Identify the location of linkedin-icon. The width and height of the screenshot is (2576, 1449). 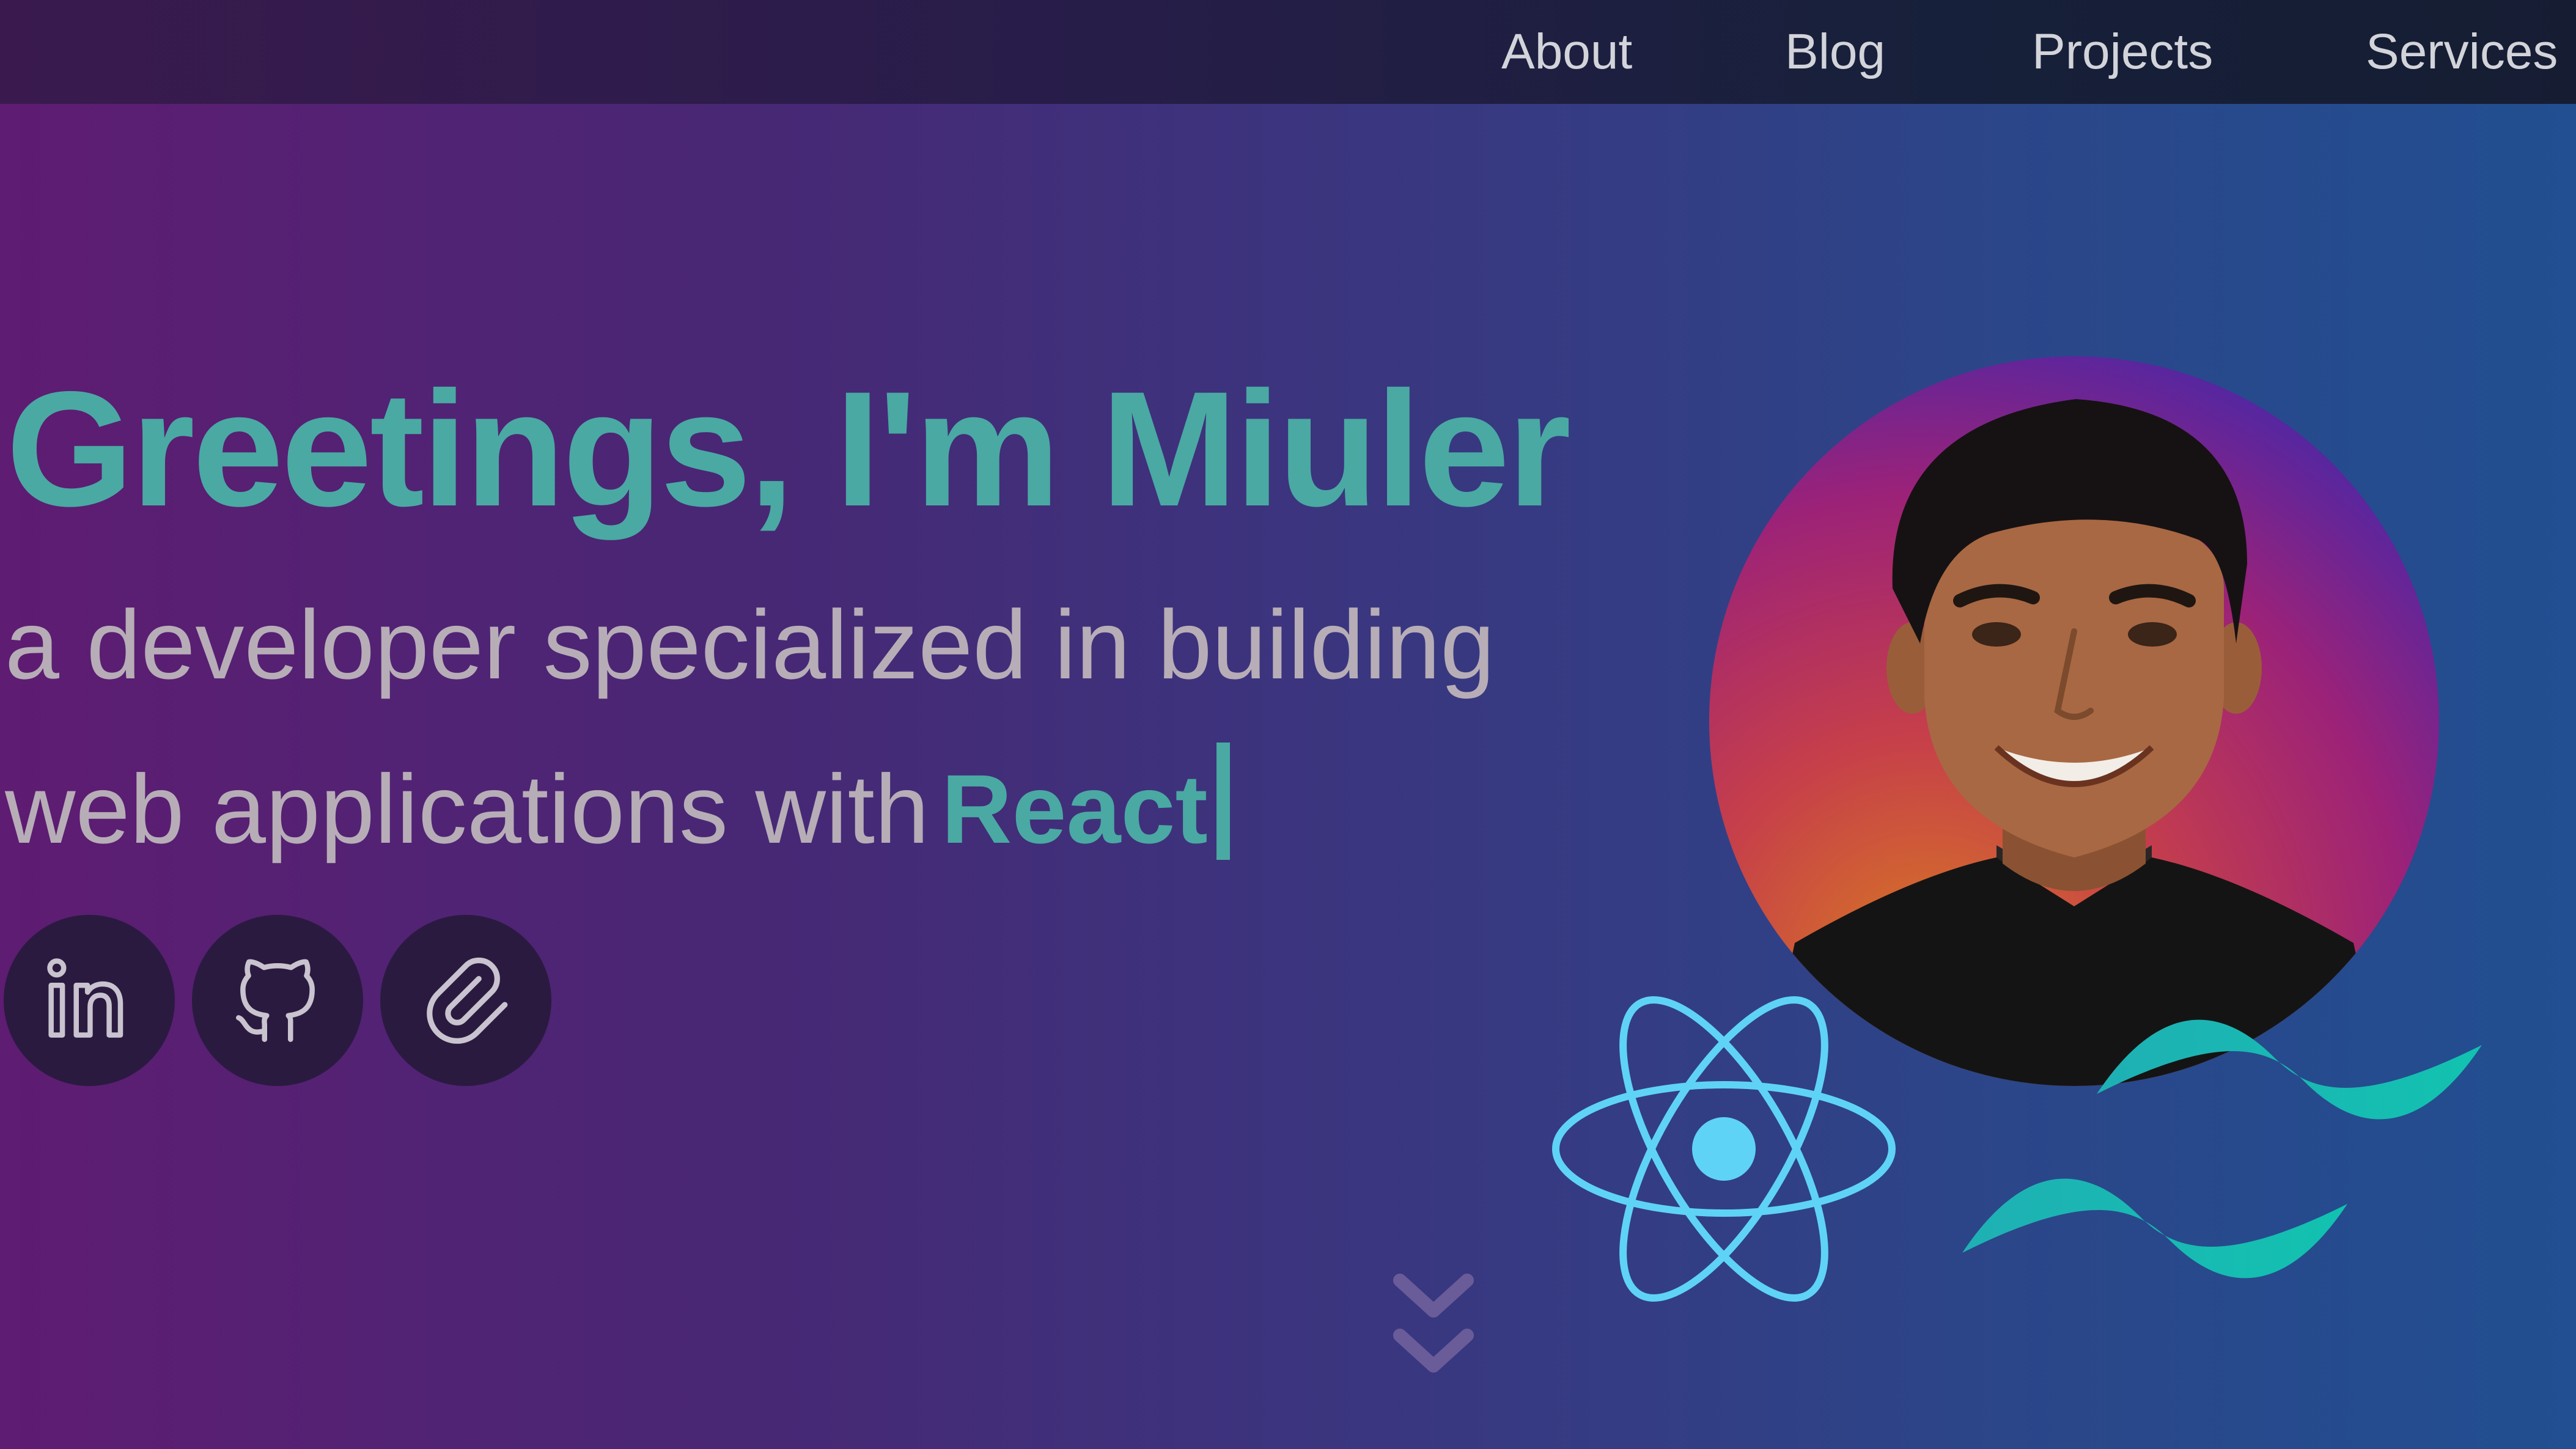
(85, 998).